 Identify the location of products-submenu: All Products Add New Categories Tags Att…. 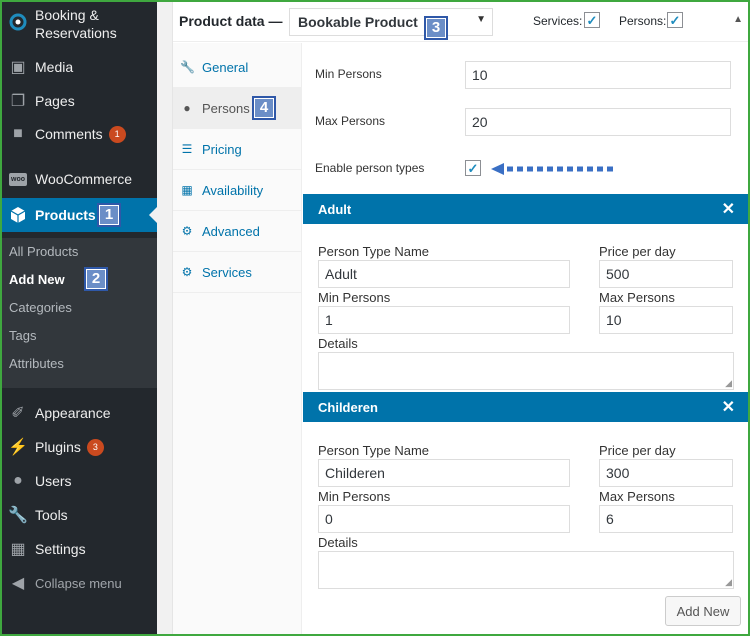
(79, 313).